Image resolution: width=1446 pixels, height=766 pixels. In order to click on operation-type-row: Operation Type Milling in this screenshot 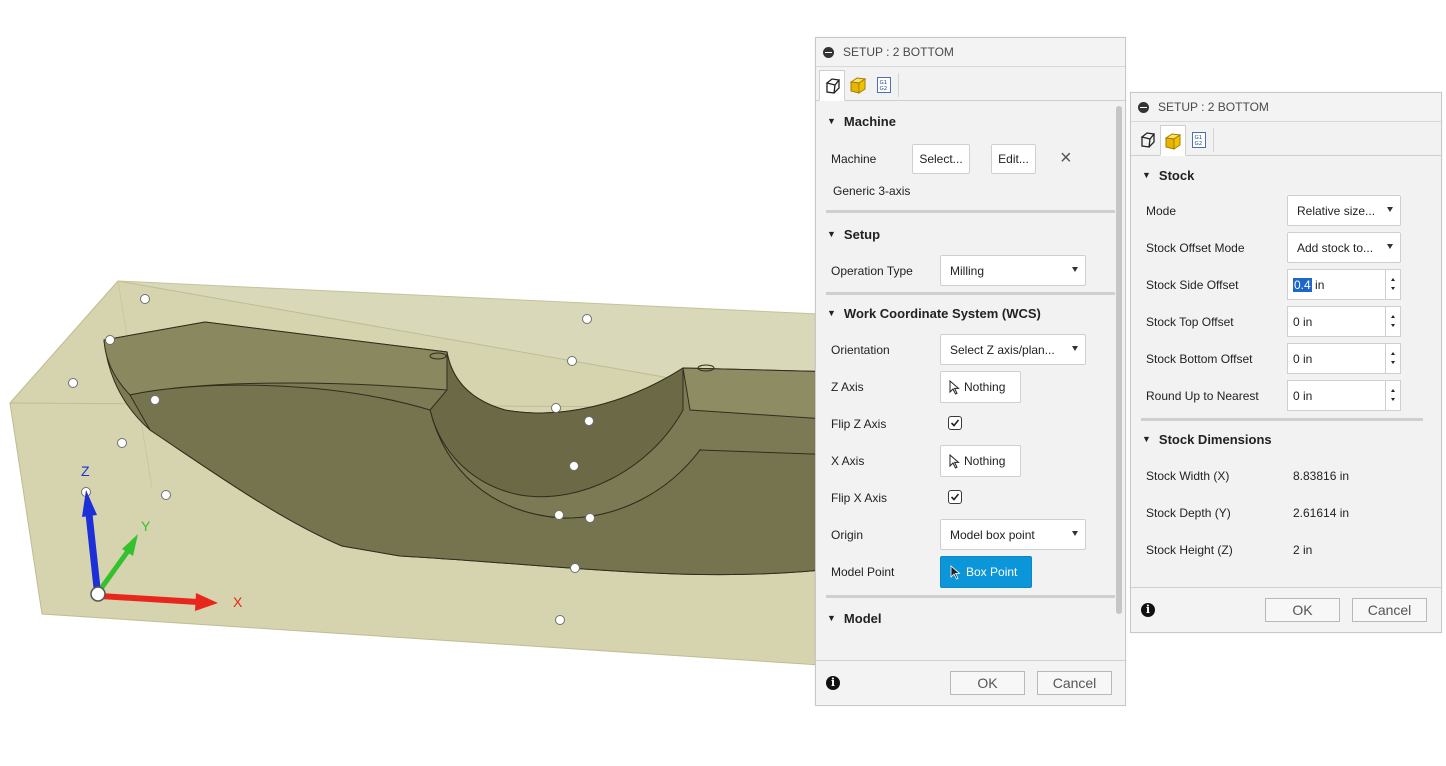, I will do `click(970, 270)`.